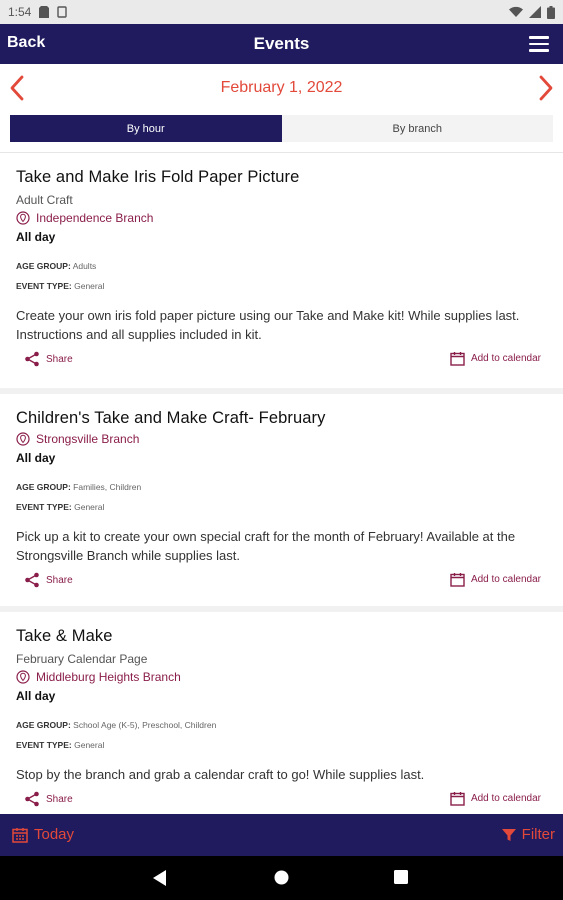 This screenshot has height=900, width=563. Describe the element at coordinates (418, 128) in the screenshot. I see `tab-by-branch: By branch` at that location.